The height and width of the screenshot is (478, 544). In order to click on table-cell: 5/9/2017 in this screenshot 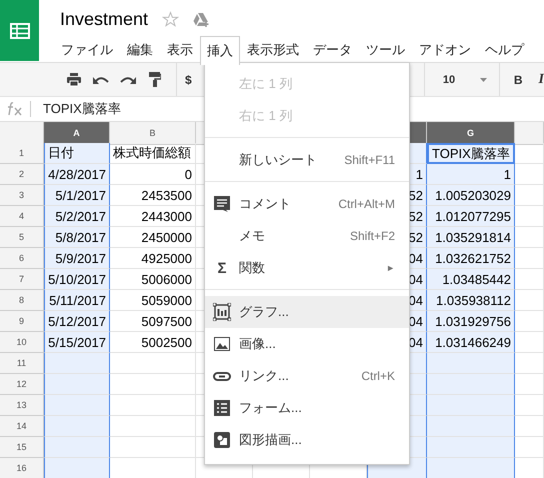, I will do `click(77, 258)`.